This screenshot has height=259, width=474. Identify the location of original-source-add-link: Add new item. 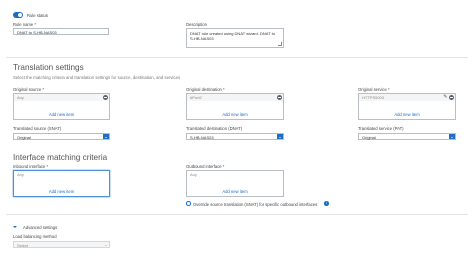
(61, 114).